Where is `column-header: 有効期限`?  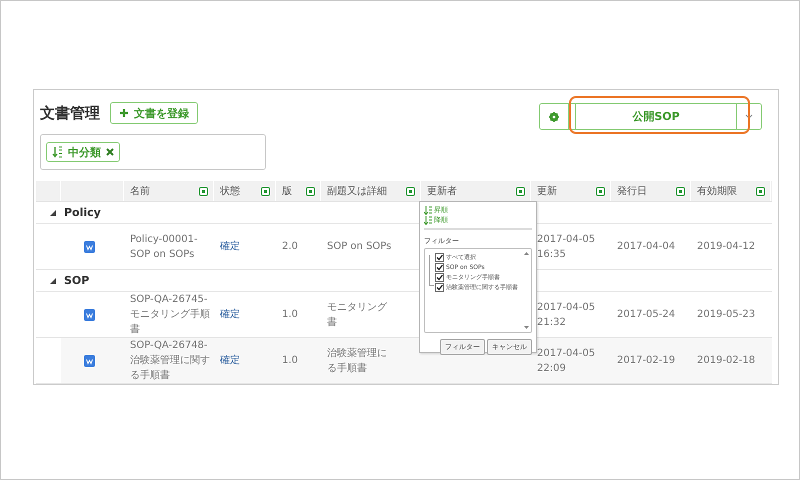
column-header: 有効期限 is located at coordinates (731, 191).